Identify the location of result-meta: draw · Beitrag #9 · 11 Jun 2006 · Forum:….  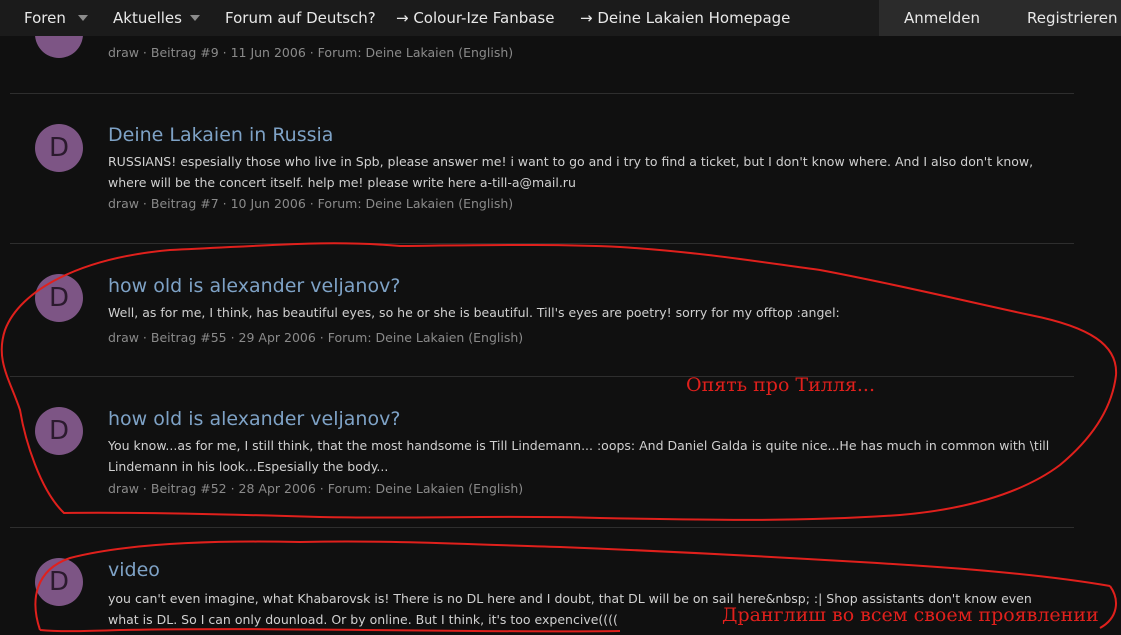
(311, 52).